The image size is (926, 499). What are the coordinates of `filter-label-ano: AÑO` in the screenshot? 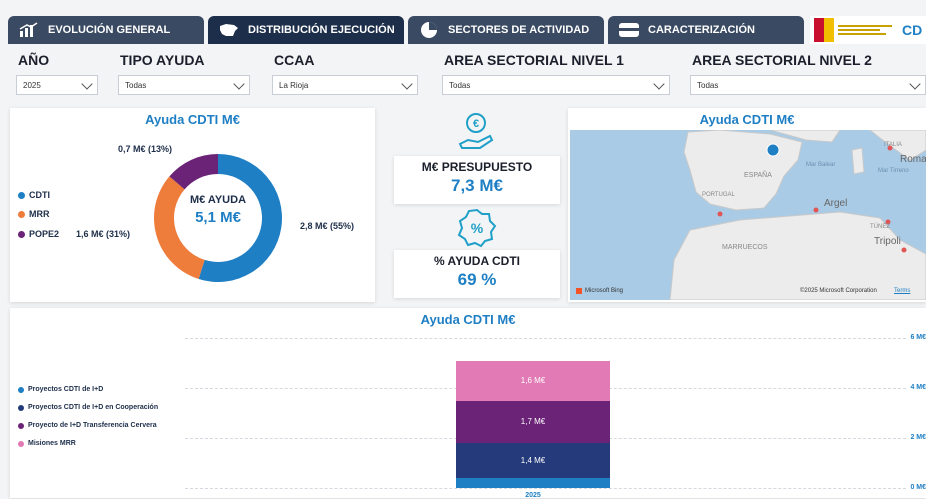 It's located at (34, 60).